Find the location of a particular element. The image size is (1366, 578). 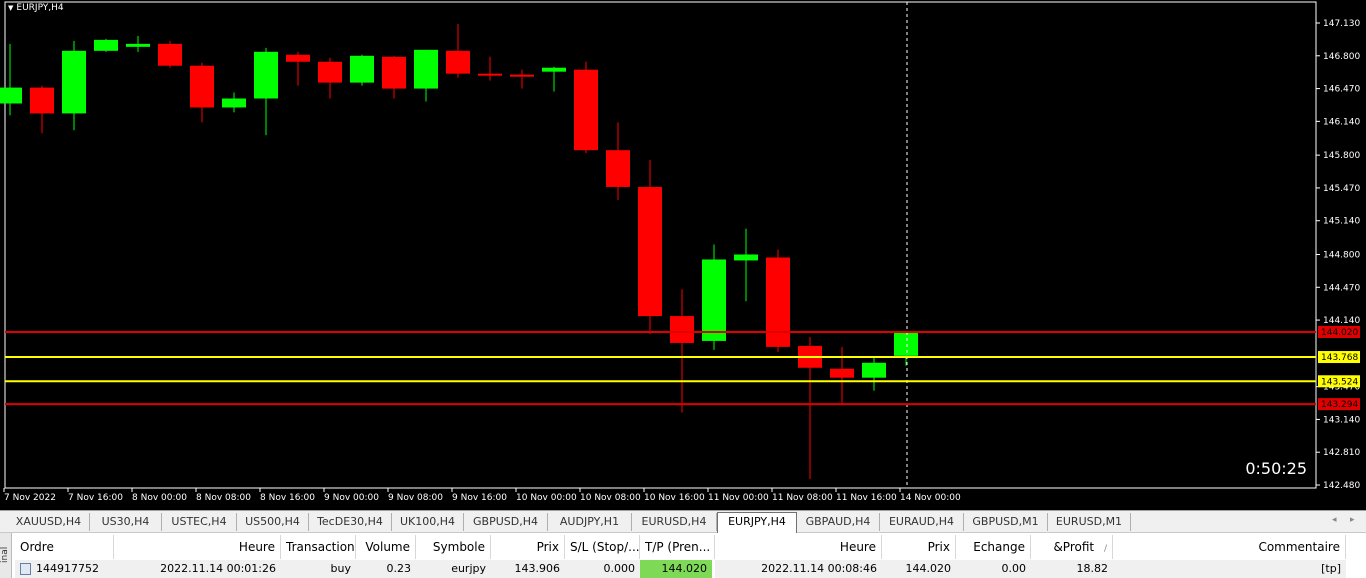

col-header-swap: Echange is located at coordinates (993, 547).